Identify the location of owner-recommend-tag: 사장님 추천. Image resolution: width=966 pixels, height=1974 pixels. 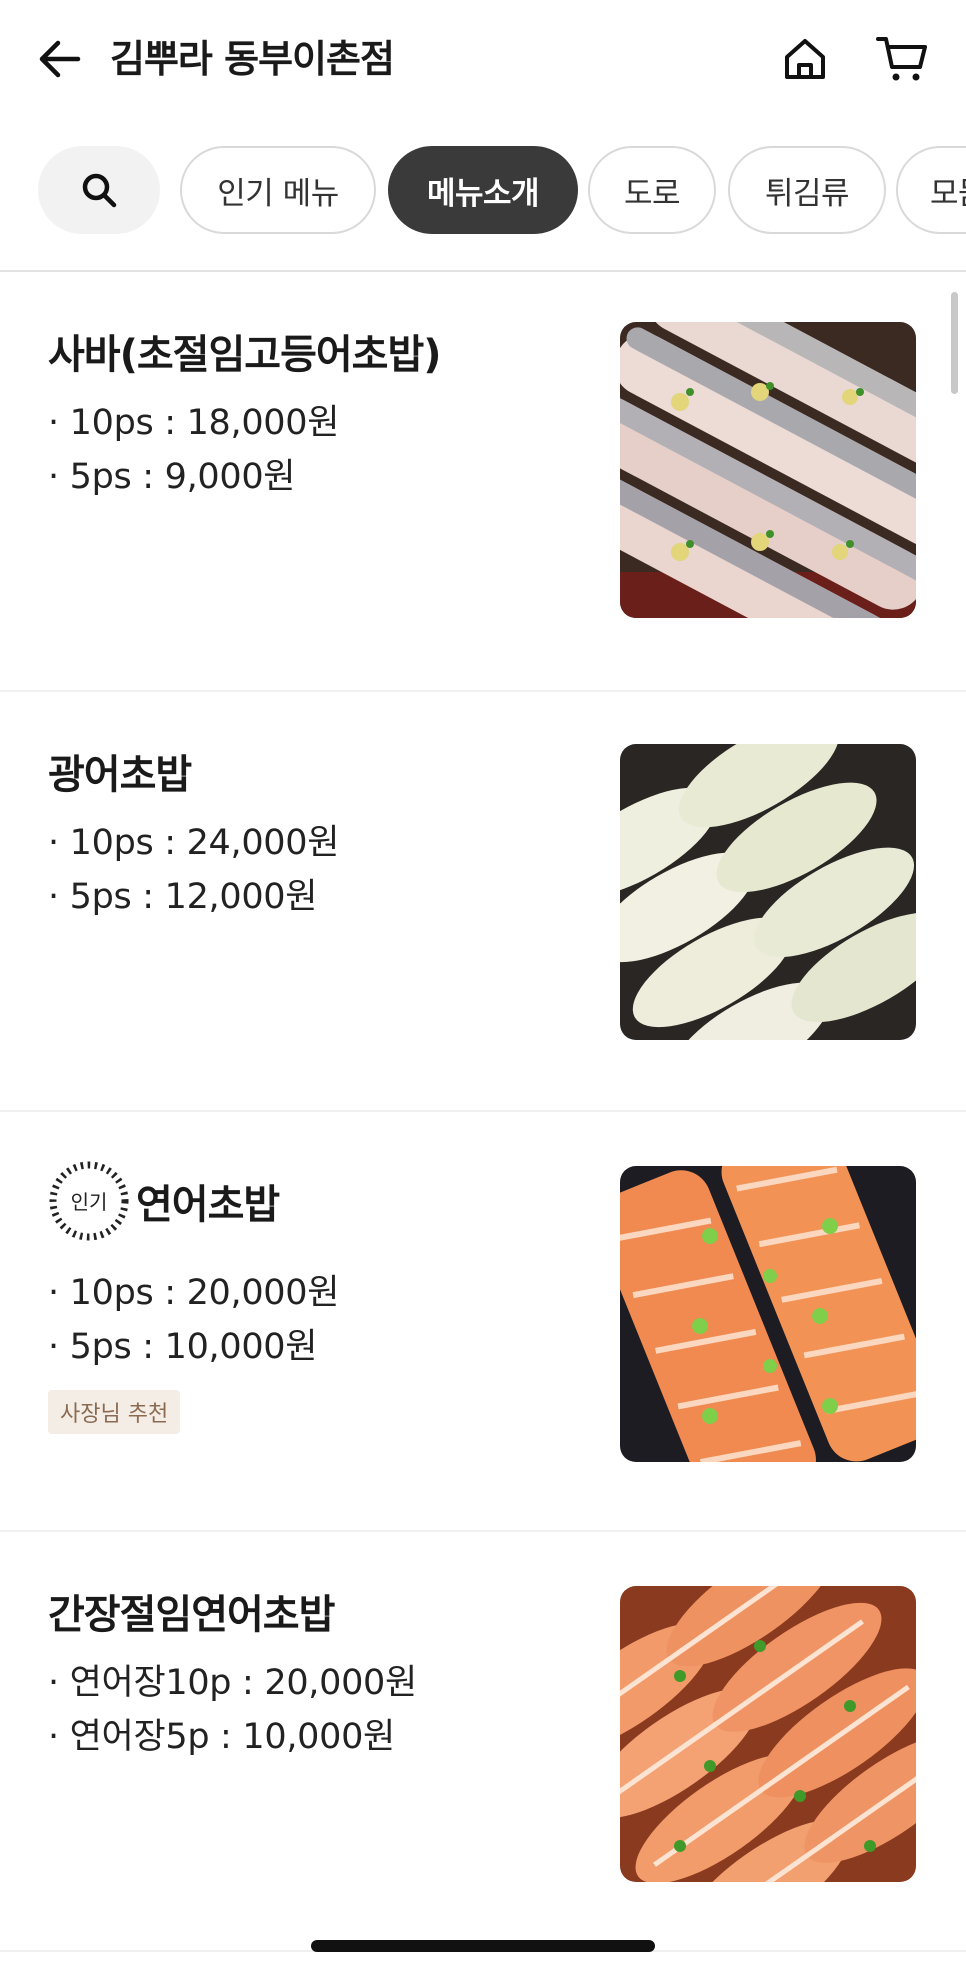
(114, 1412).